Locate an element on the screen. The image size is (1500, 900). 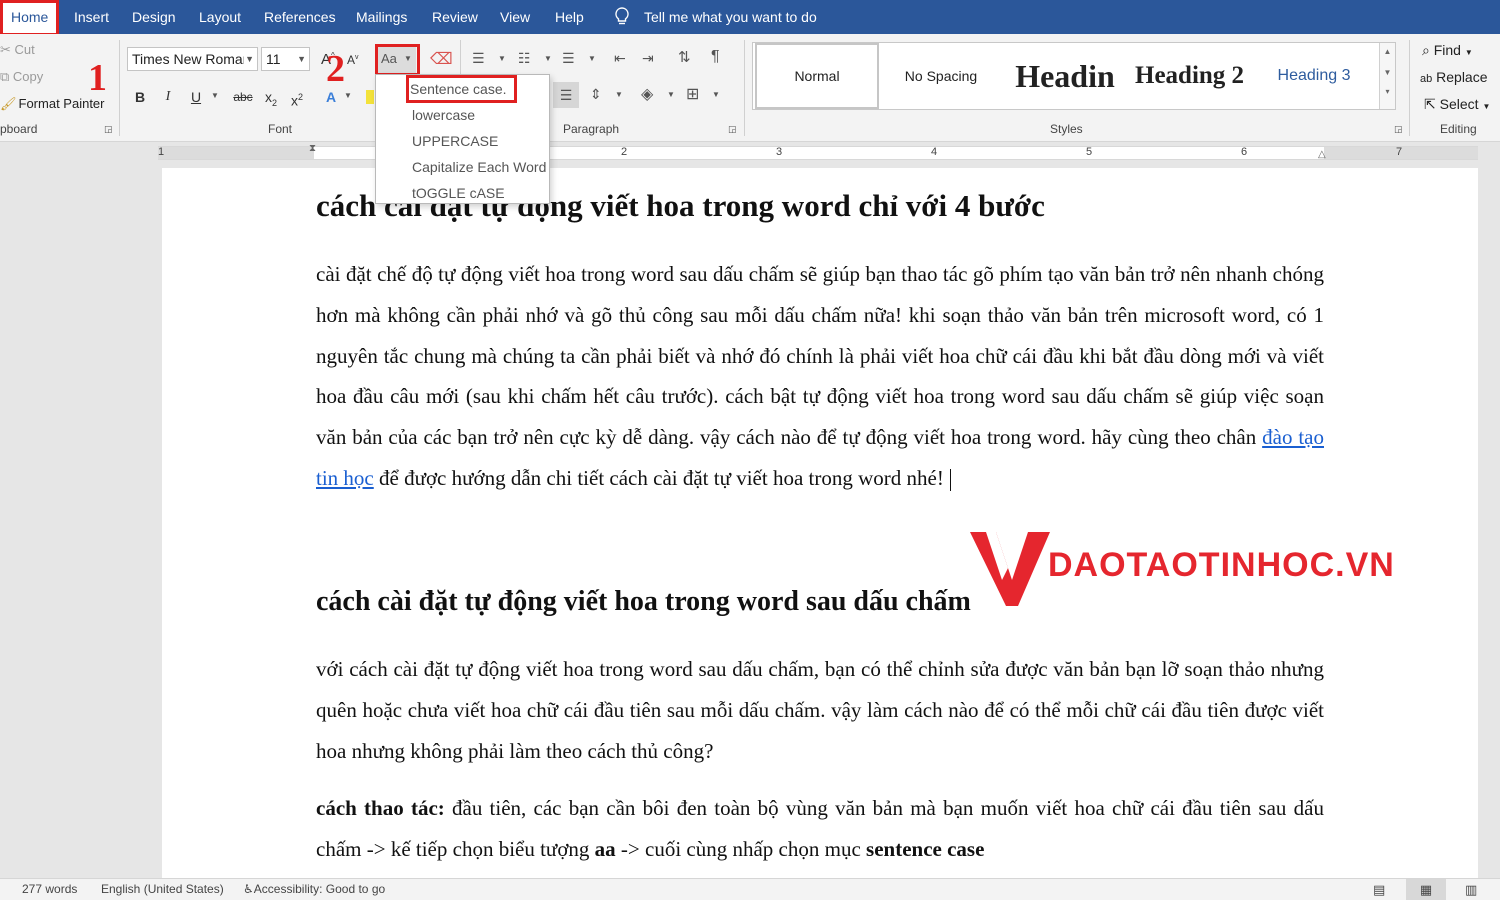
tab-design: Design is located at coordinates (154, 17).